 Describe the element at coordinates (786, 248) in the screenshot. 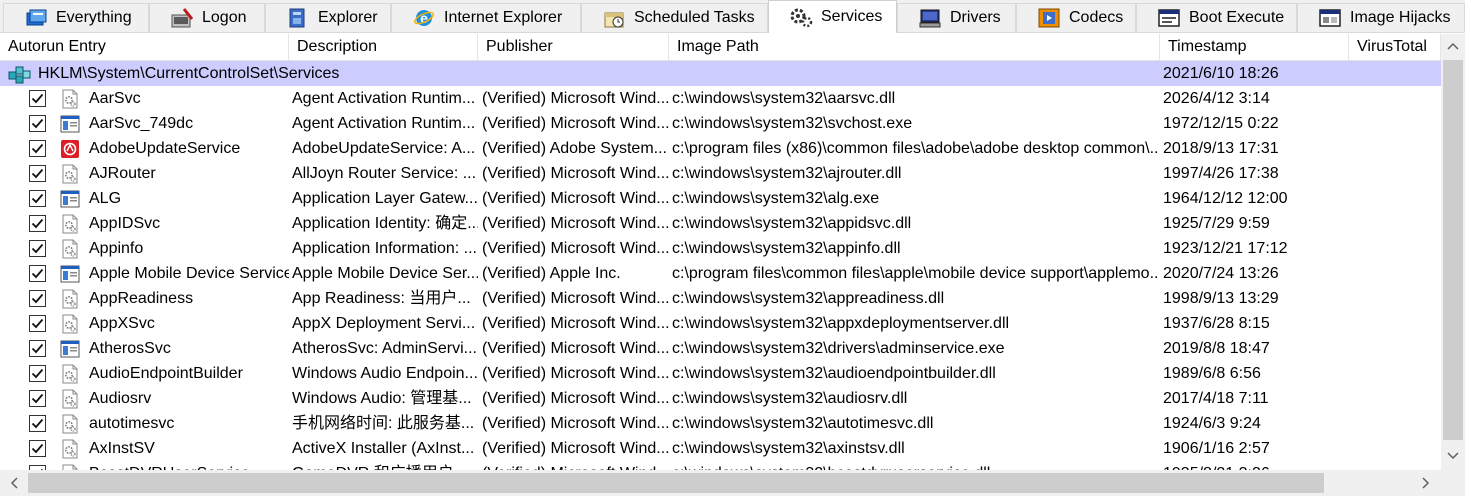

I see `image-path-cell: c:\windows\system32\appinfo.dll` at that location.